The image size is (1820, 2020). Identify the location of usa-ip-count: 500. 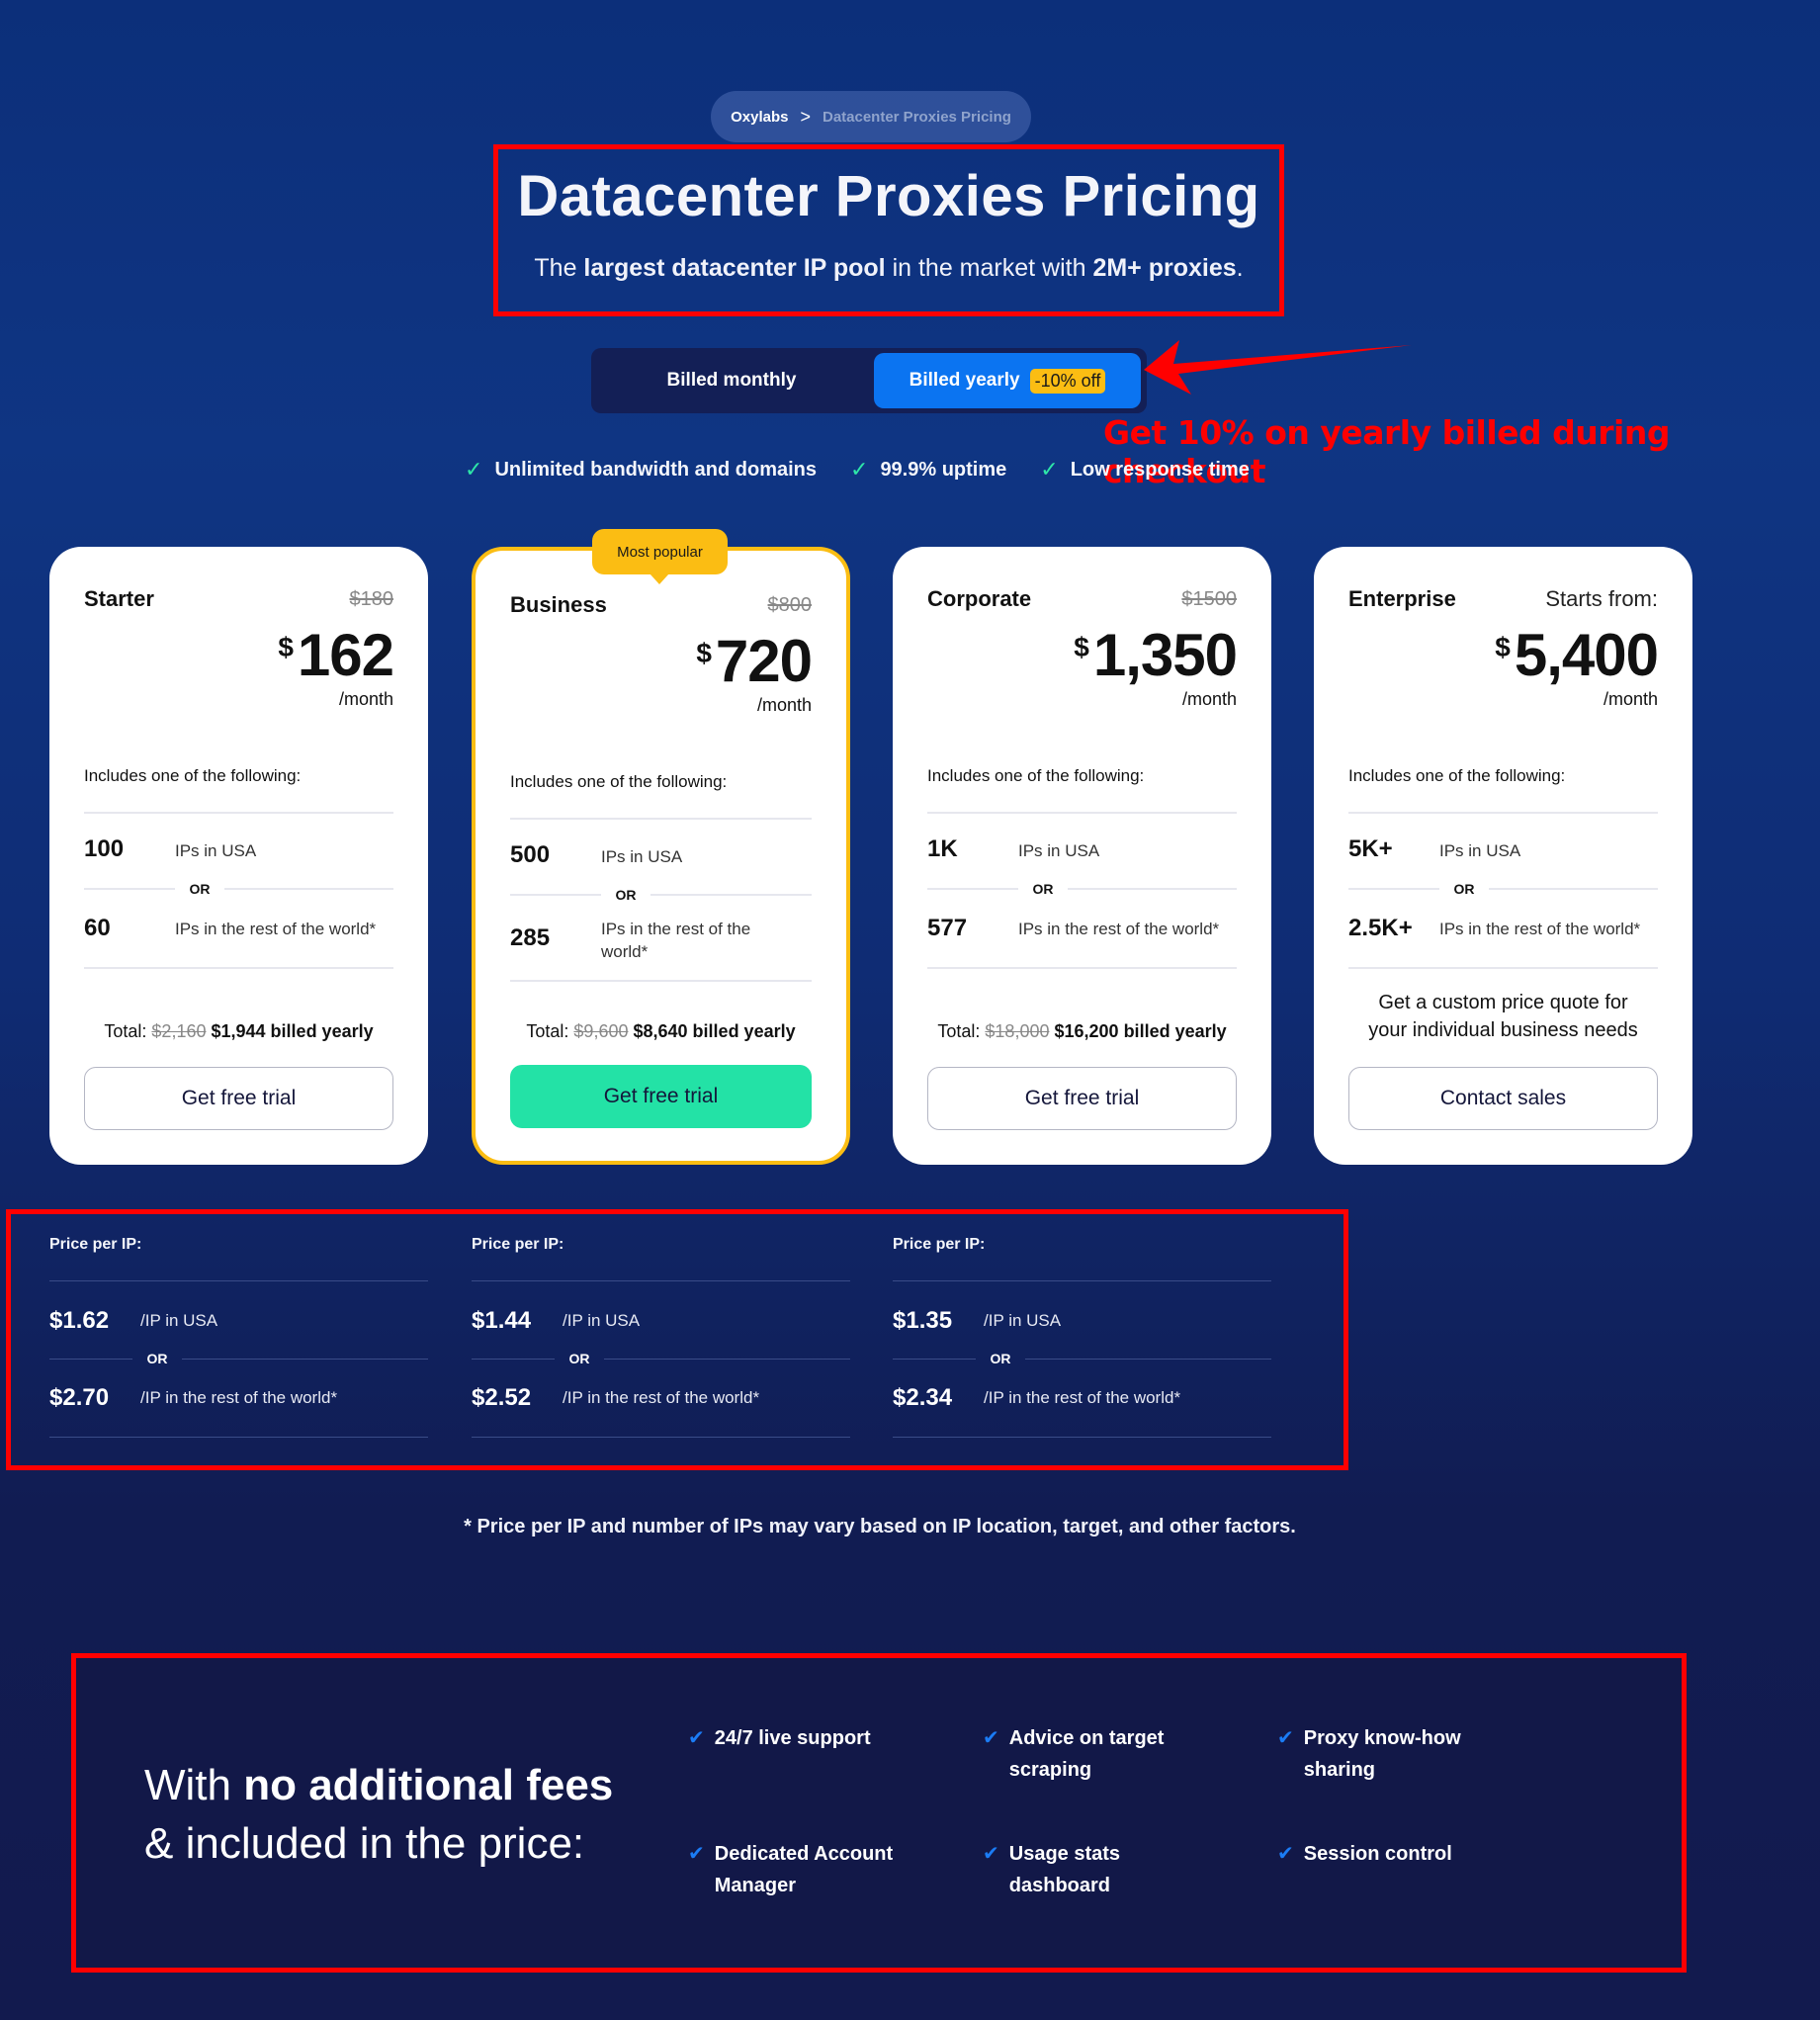
(530, 854).